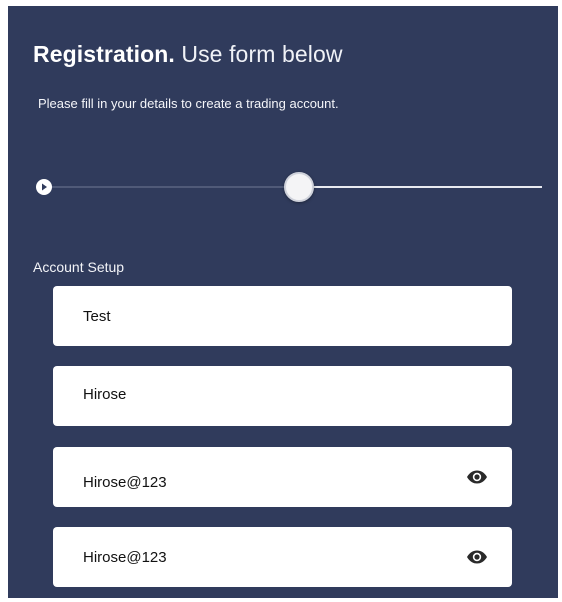 This screenshot has width=562, height=602. I want to click on last-name-field, so click(282, 396).